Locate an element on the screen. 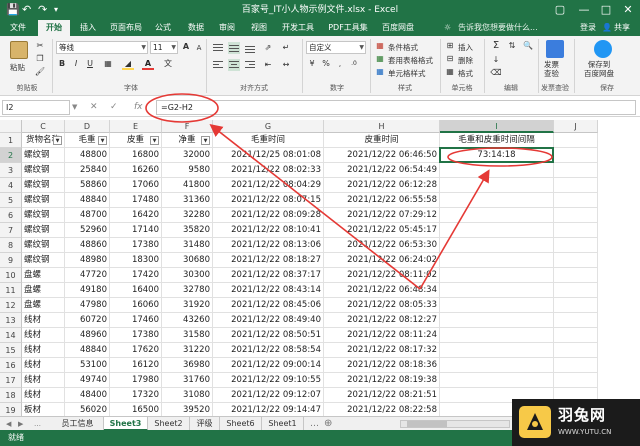 This screenshot has height=446, width=640. maximize-icon: □ is located at coordinates (606, 10).